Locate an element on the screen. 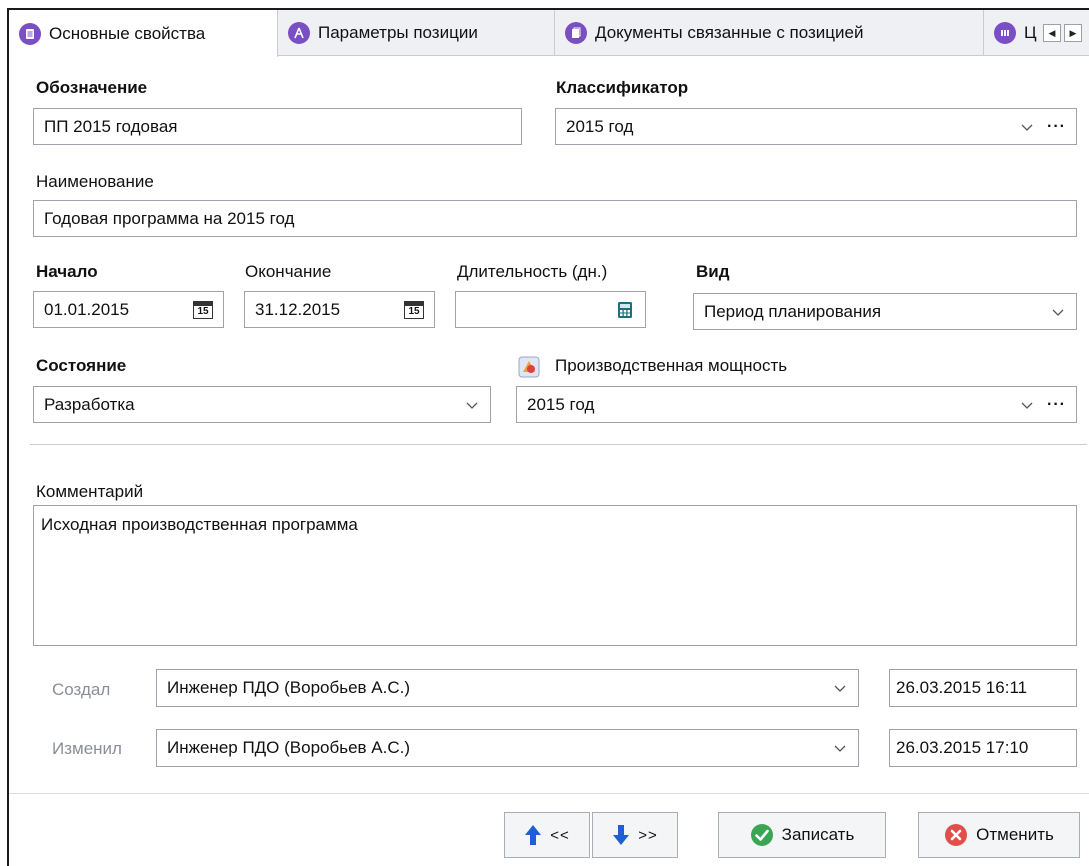 Image resolution: width=1089 pixels, height=866 pixels. designation-label: Обозначение is located at coordinates (92, 87).